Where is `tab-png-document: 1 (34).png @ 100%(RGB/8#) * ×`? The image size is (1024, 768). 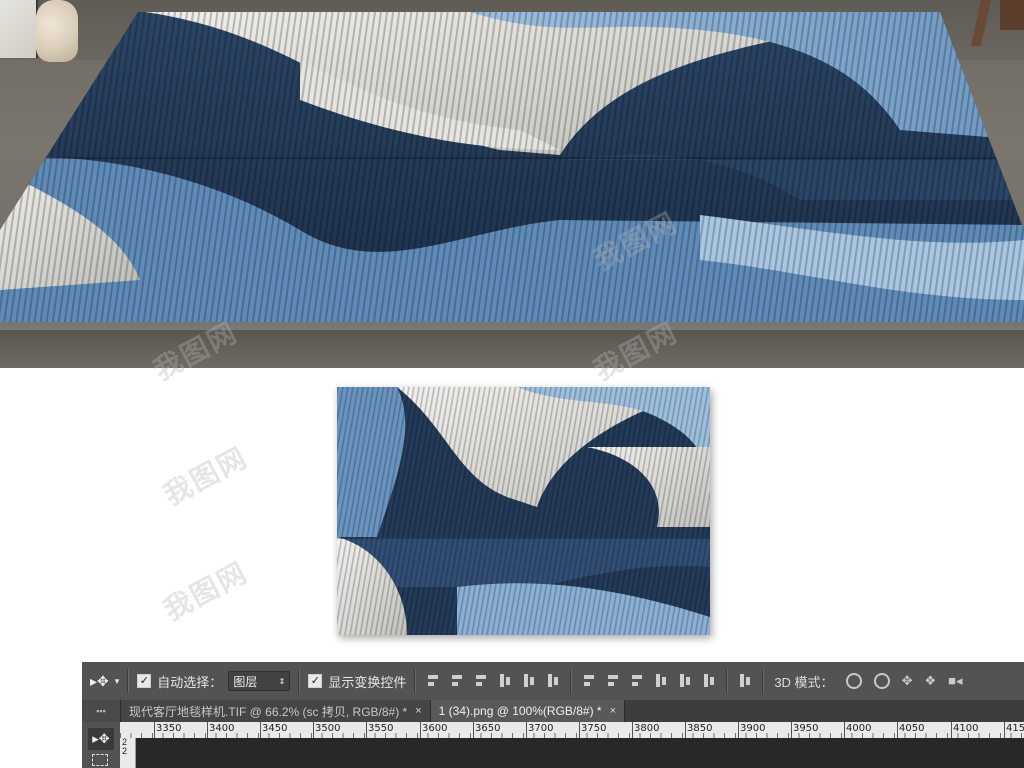
tab-png-document: 1 (34).png @ 100%(RGB/8#) * × is located at coordinates (528, 711).